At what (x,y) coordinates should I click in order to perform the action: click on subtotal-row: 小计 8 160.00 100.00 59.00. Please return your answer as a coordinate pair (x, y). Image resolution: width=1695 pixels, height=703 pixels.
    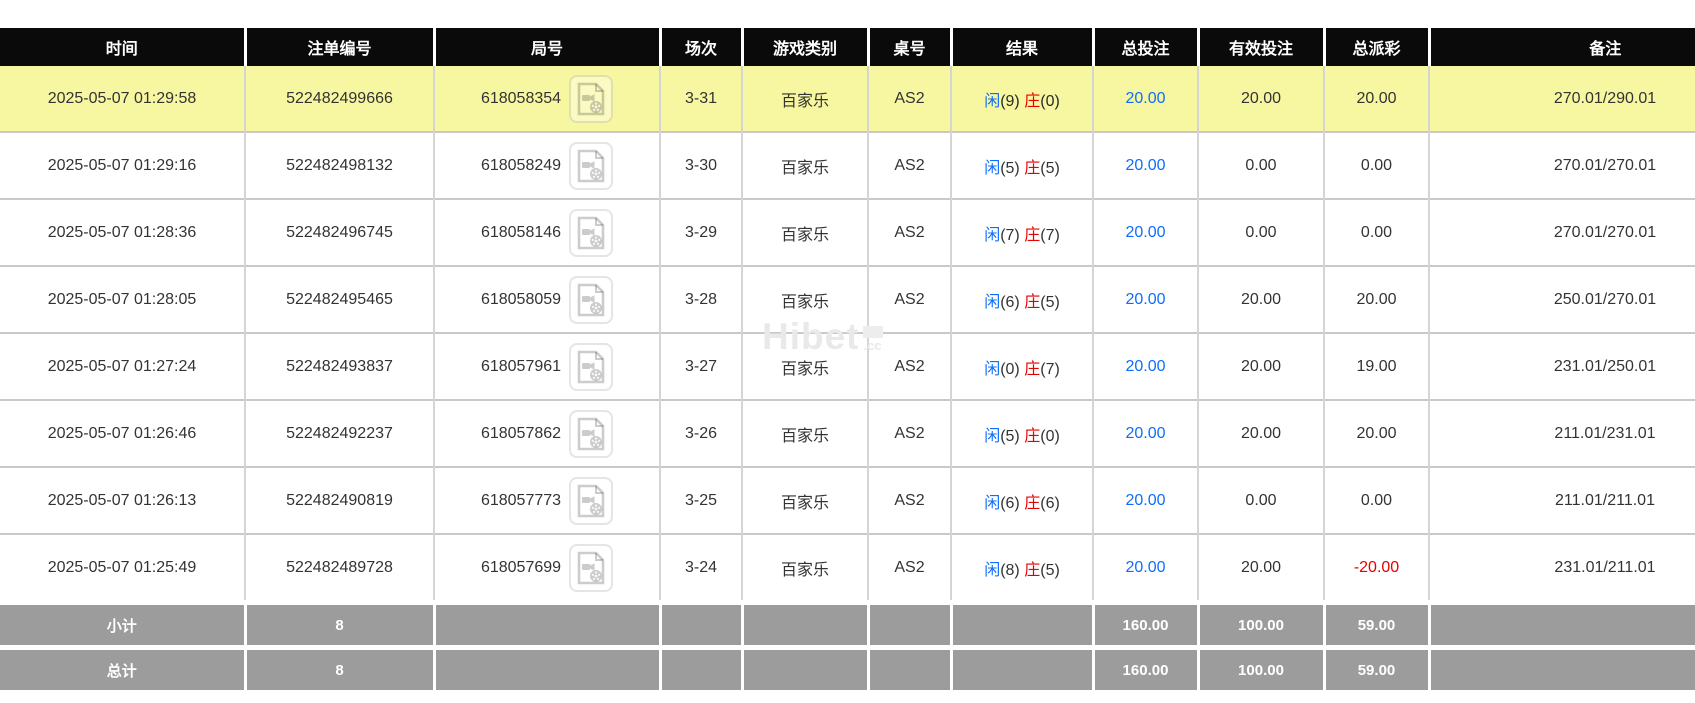
    Looking at the image, I should click on (847, 624).